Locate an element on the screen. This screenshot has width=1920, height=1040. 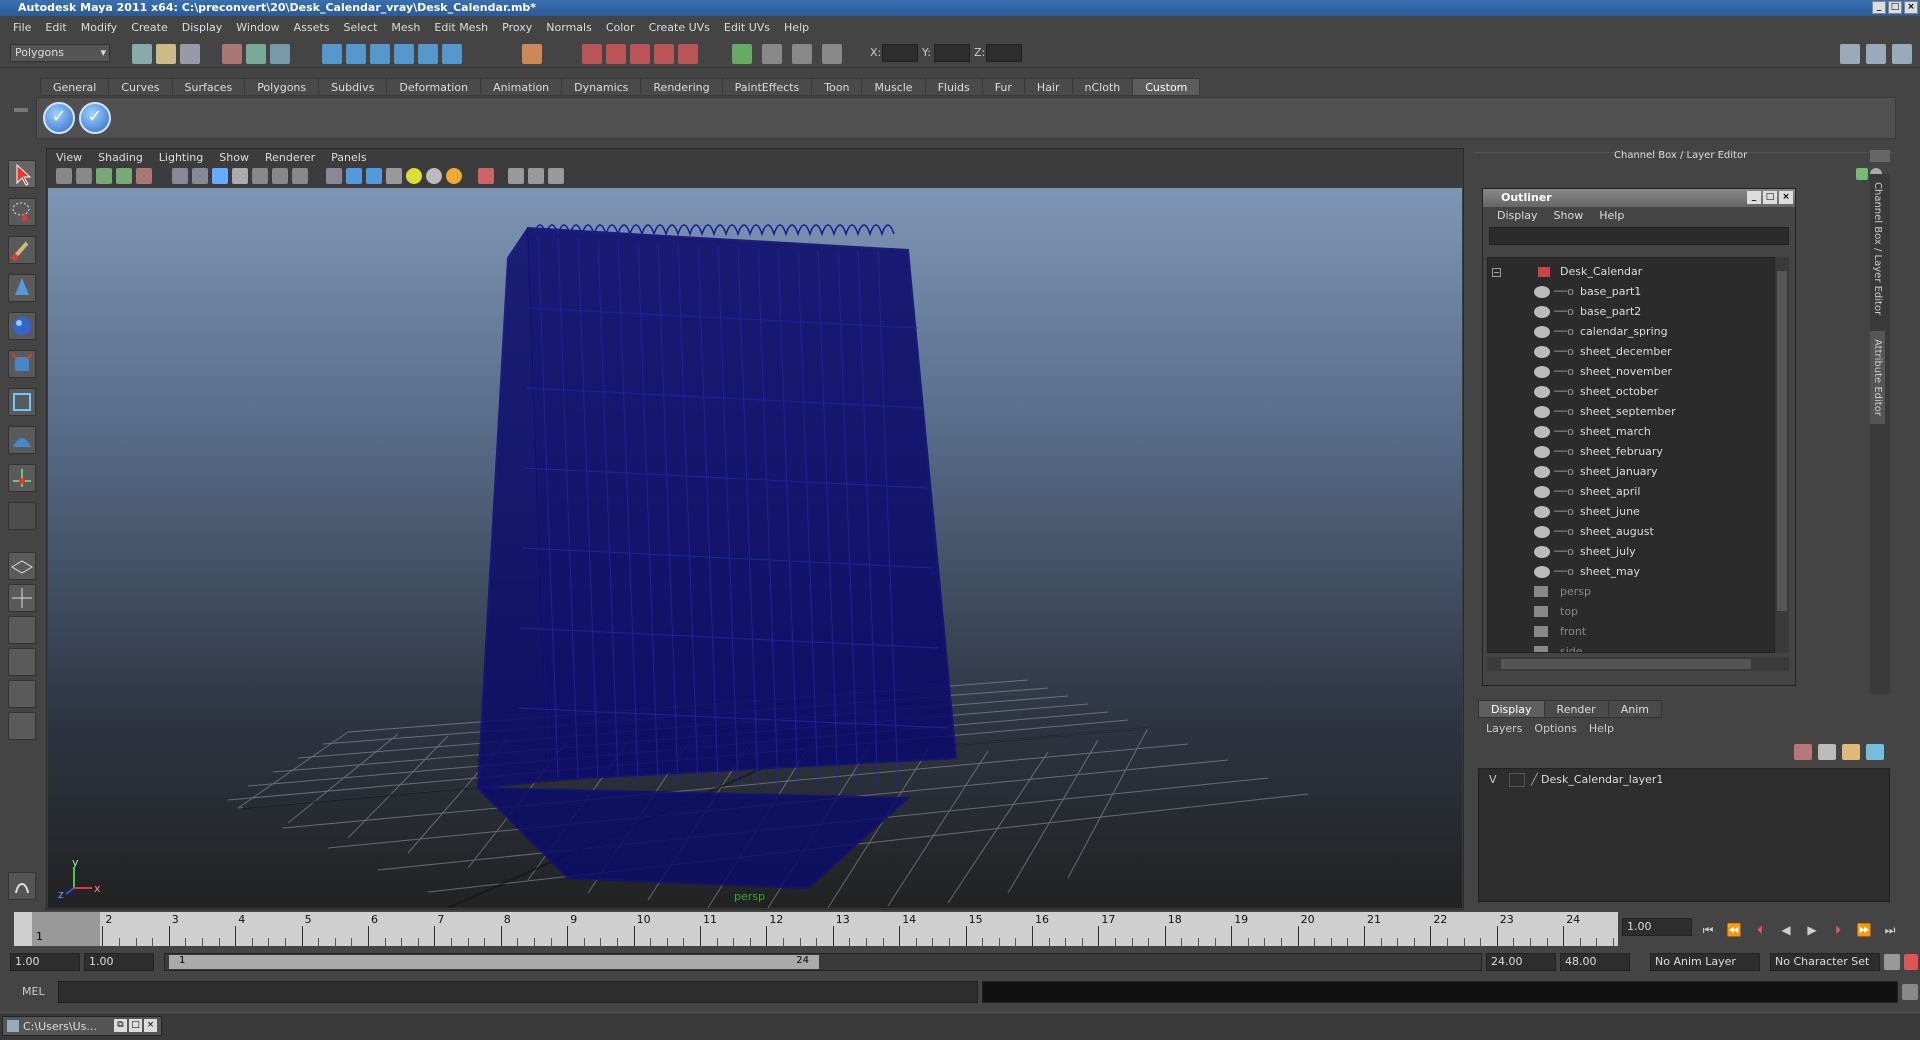
graph-persp-layout-icon is located at coordinates (22, 662).